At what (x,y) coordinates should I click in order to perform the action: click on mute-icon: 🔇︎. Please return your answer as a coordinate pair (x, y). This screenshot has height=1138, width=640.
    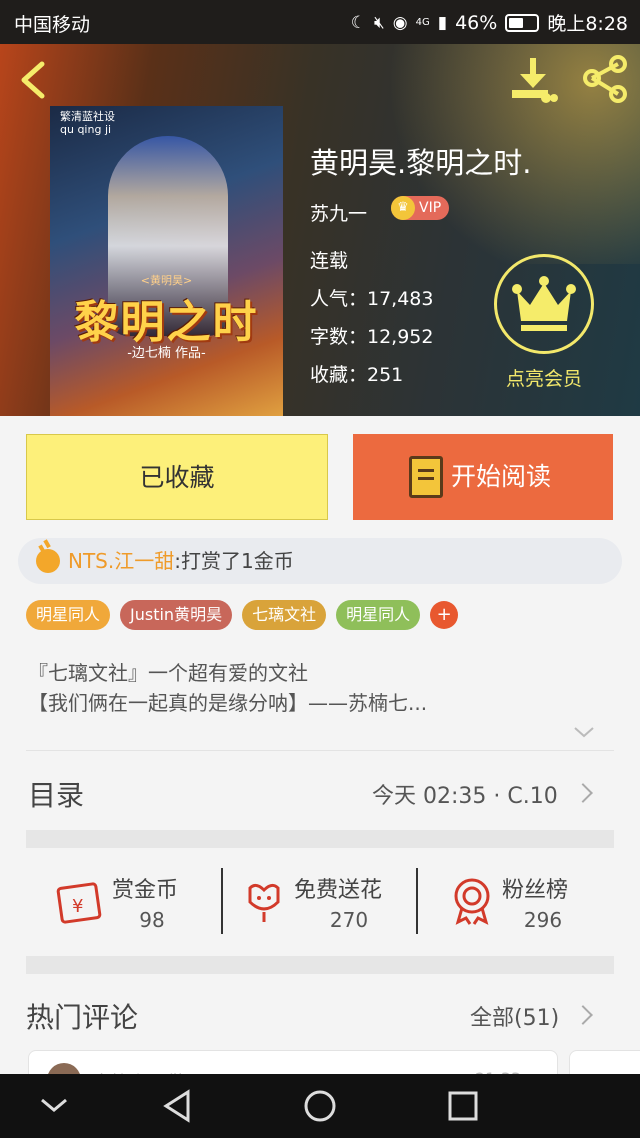
    Looking at the image, I should click on (379, 22).